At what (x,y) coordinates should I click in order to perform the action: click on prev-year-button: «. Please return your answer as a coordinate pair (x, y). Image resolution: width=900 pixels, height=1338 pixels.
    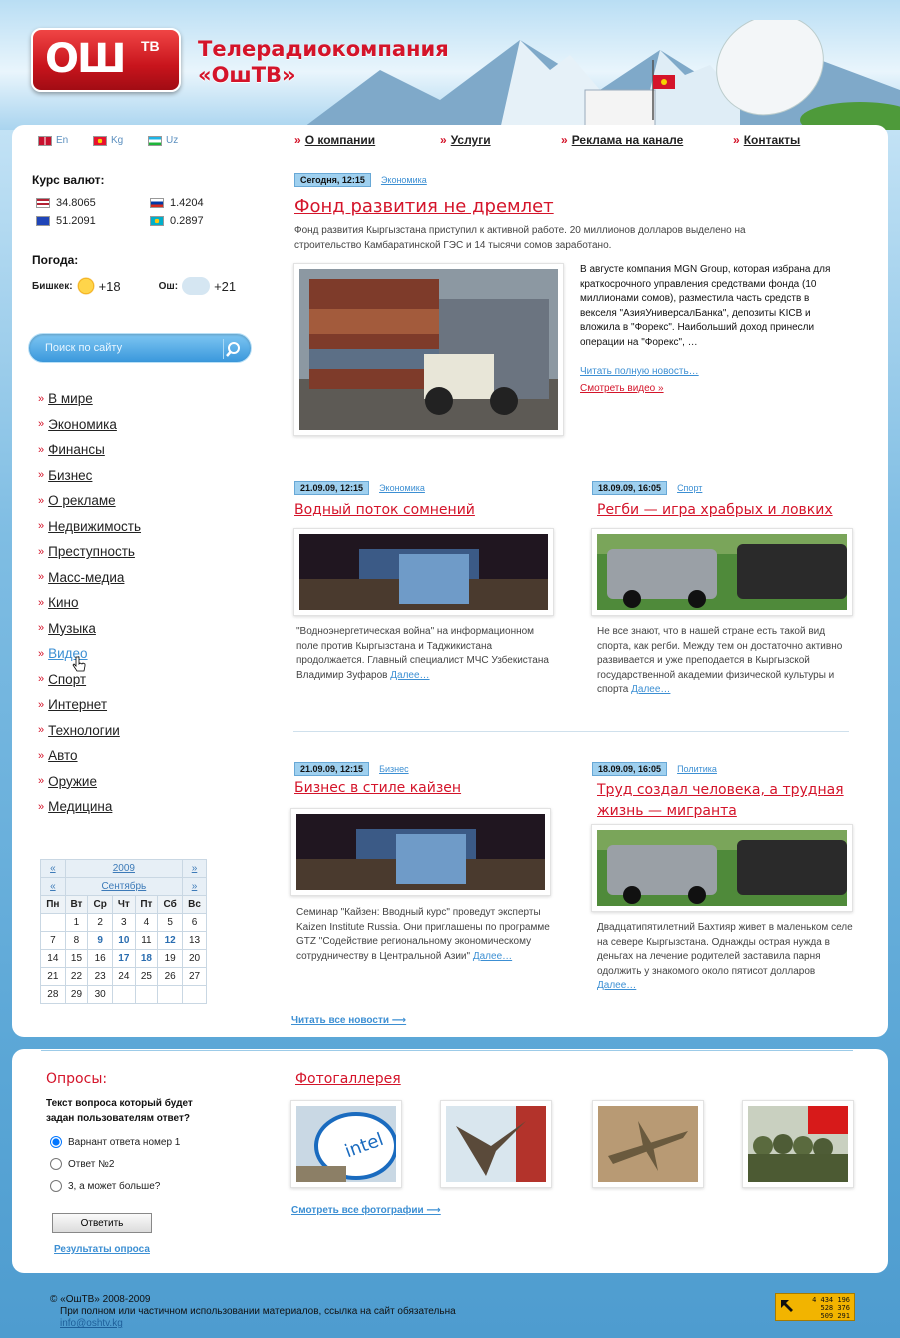
    Looking at the image, I should click on (53, 868).